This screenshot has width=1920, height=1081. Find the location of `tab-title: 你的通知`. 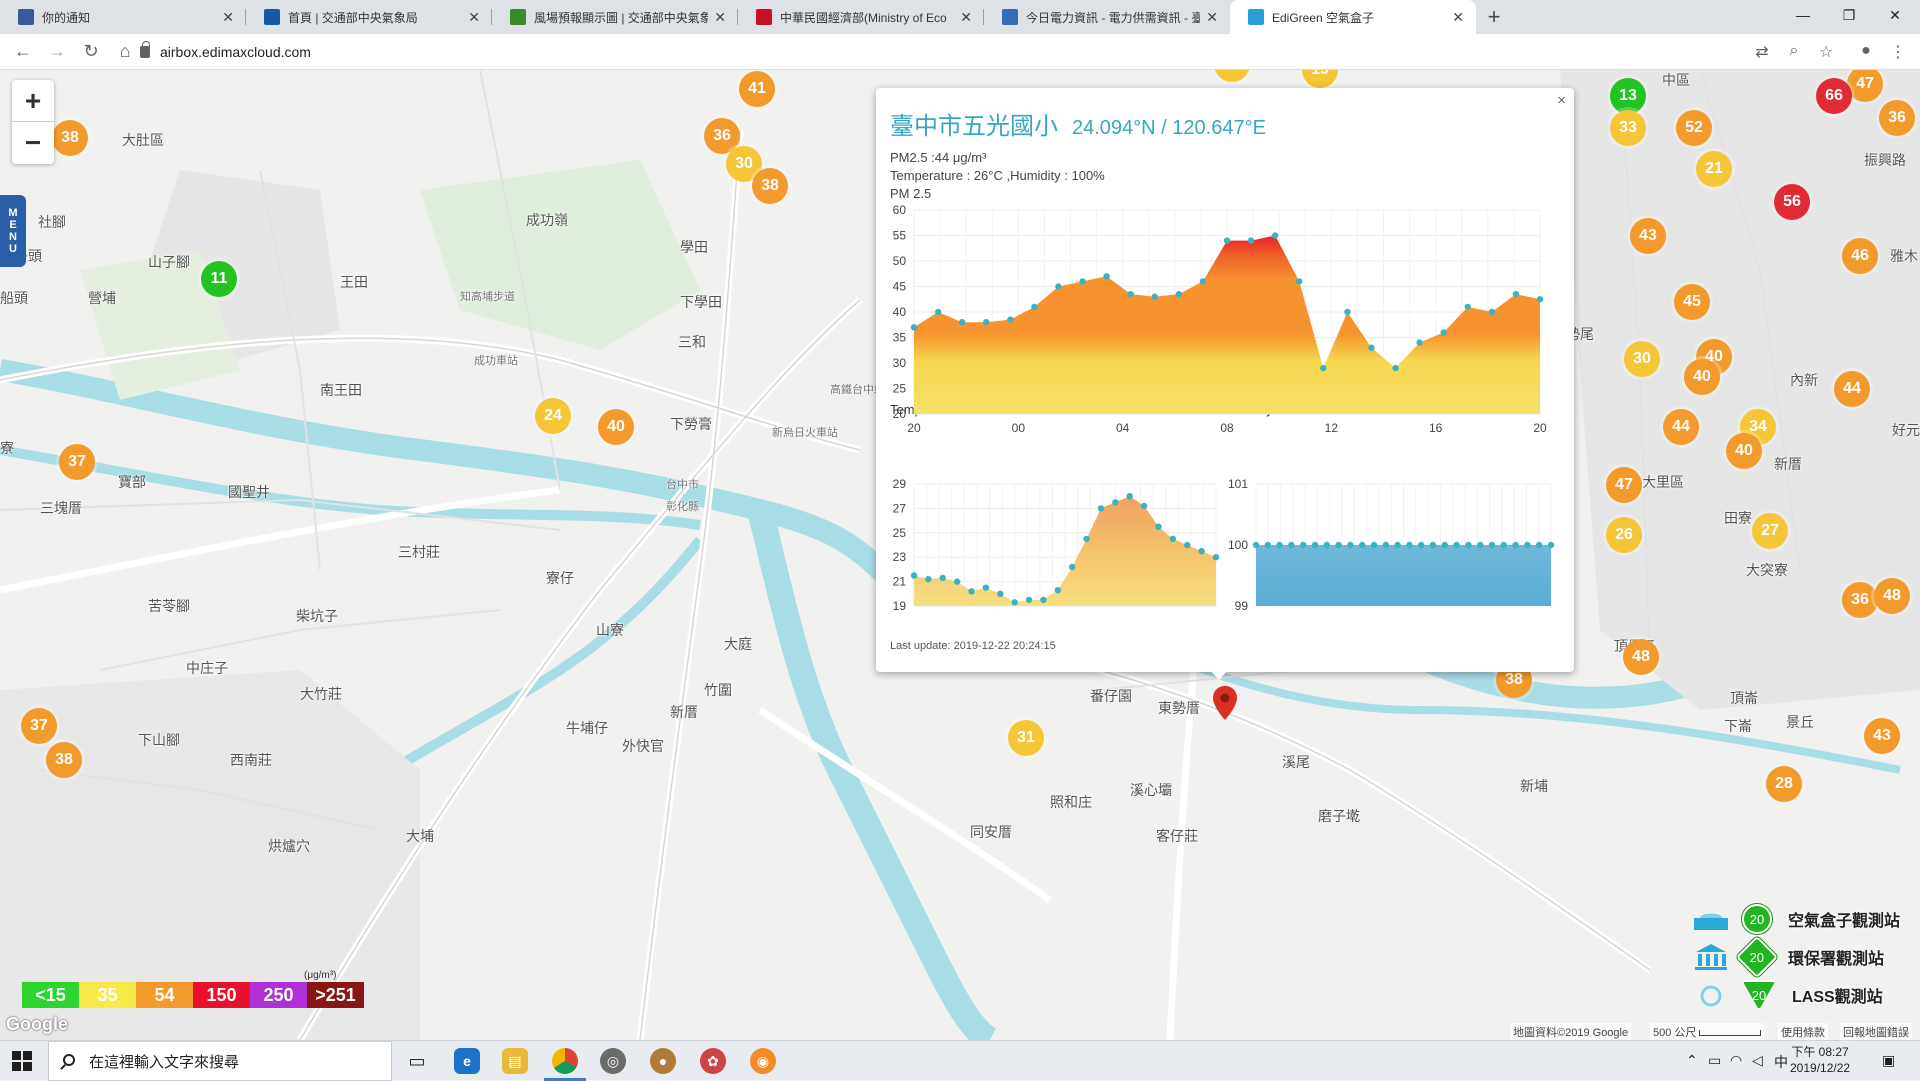

tab-title: 你的通知 is located at coordinates (66, 17).